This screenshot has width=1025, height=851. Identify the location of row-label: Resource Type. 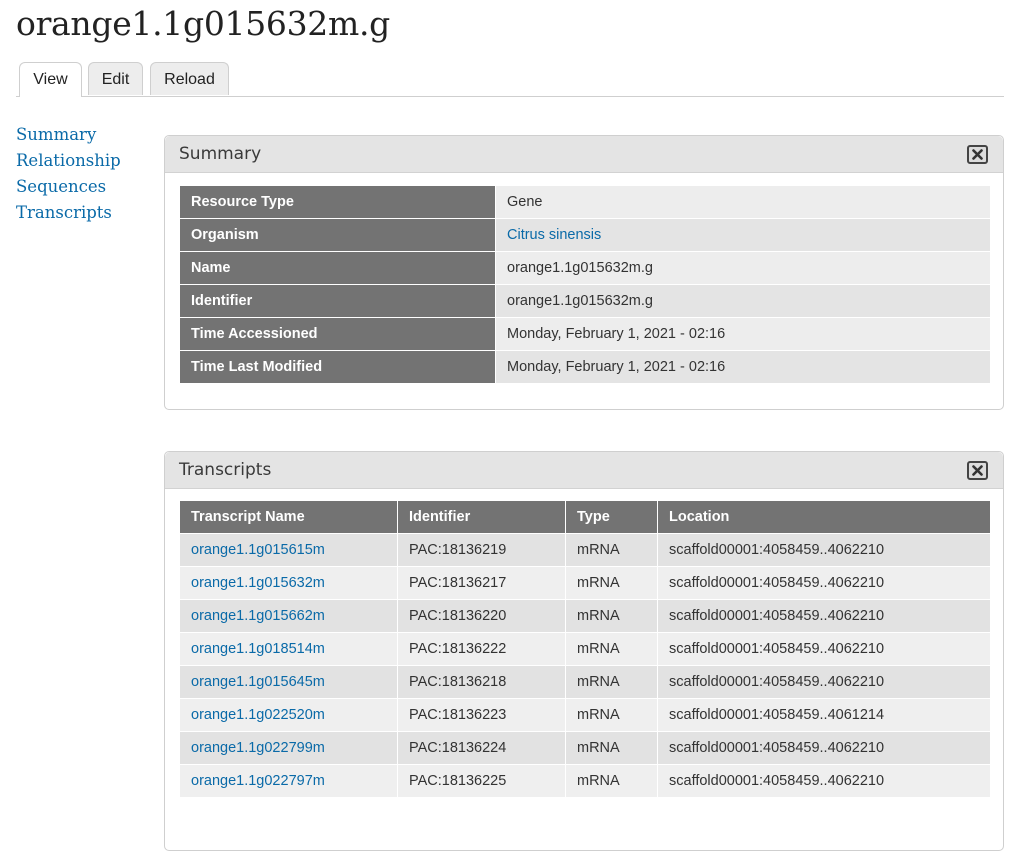
(337, 202).